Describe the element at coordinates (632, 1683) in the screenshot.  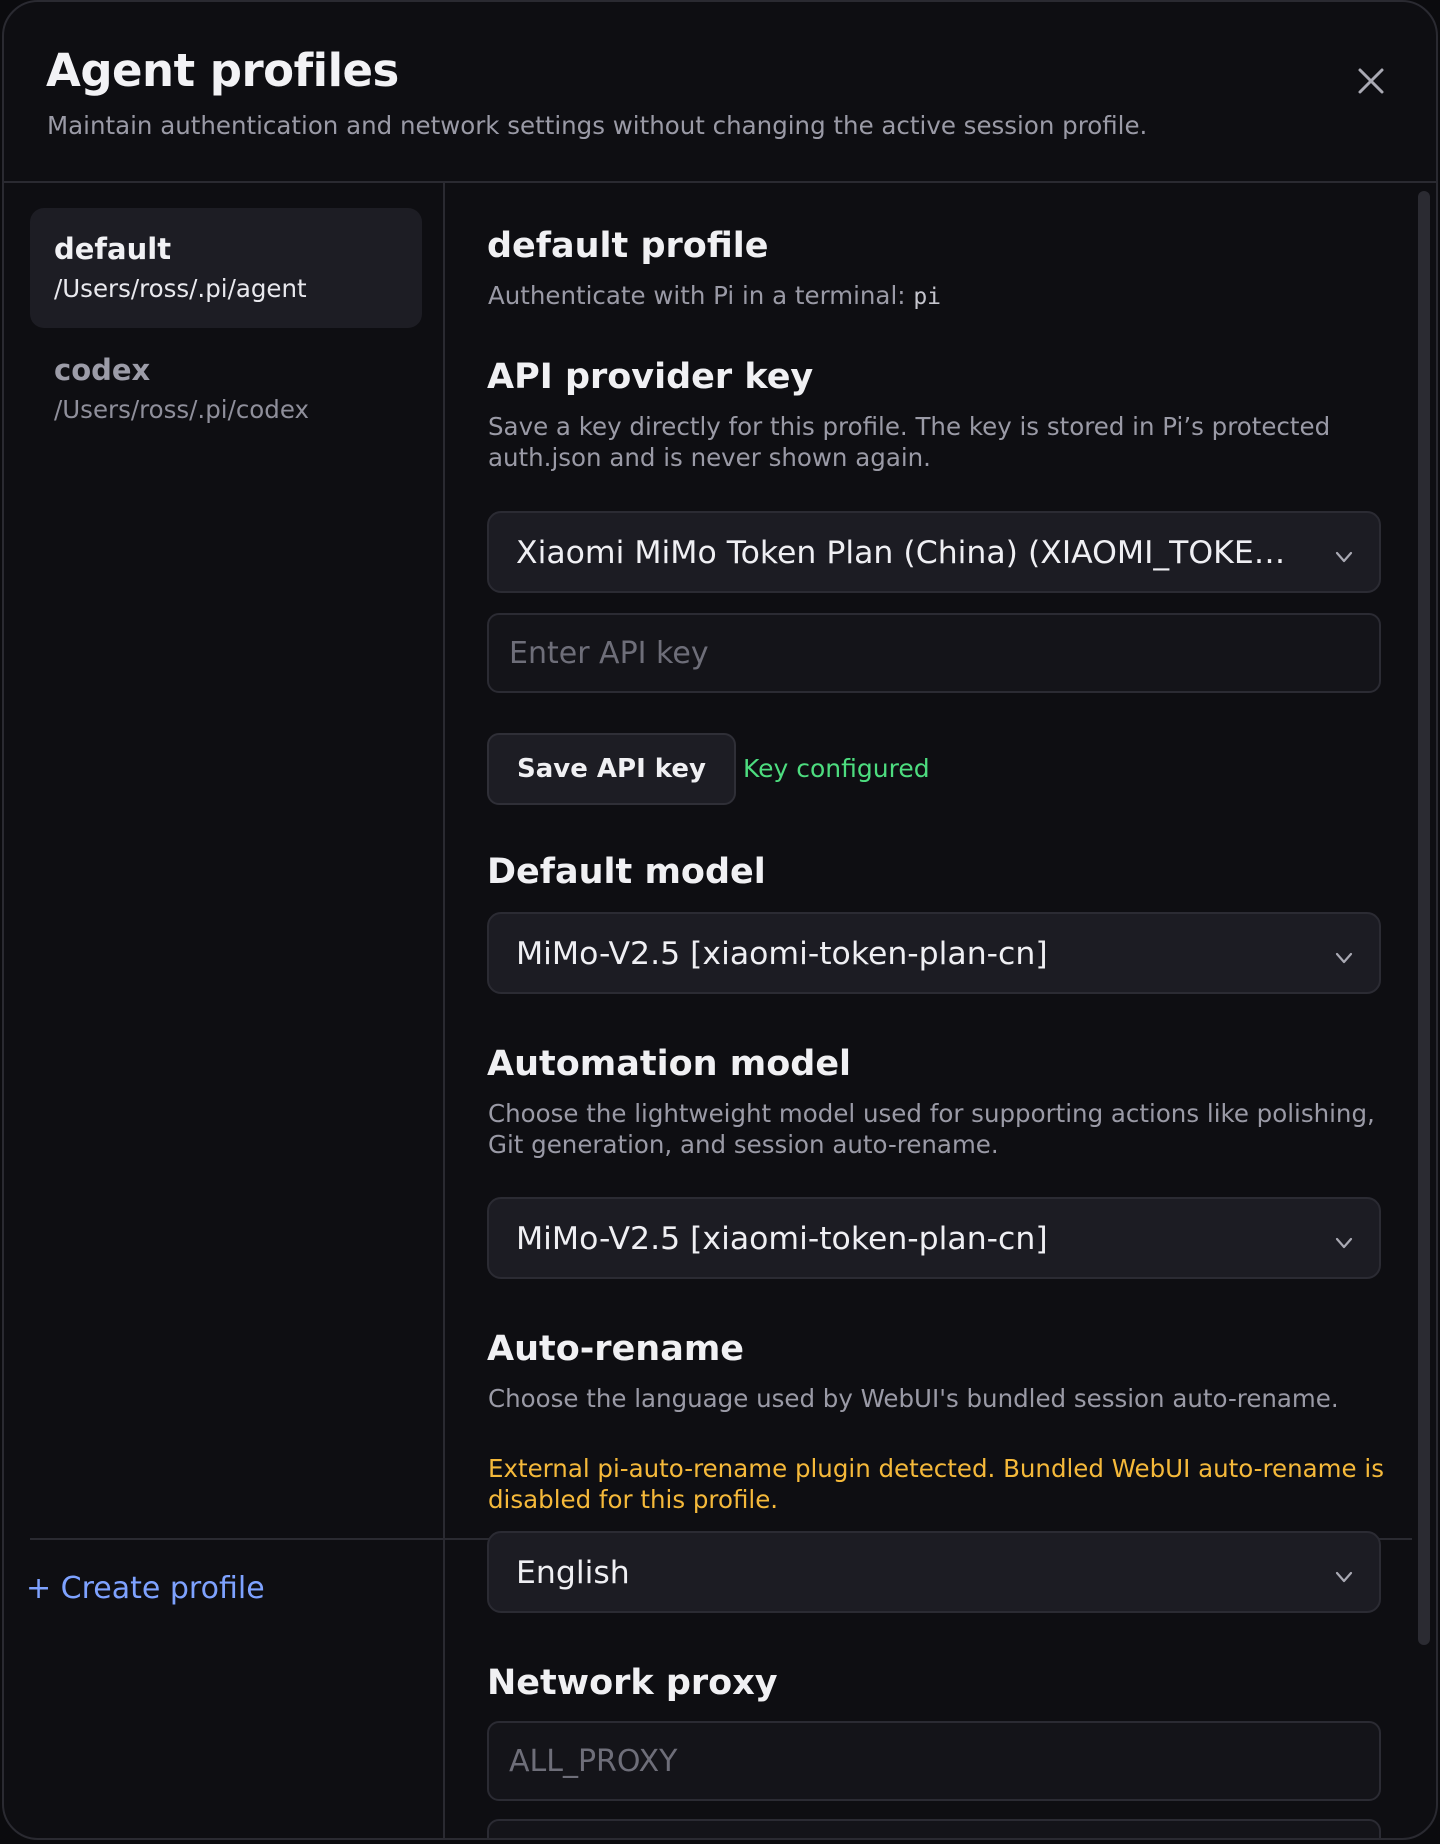
I see `network-proxy-title: Network proxy` at that location.